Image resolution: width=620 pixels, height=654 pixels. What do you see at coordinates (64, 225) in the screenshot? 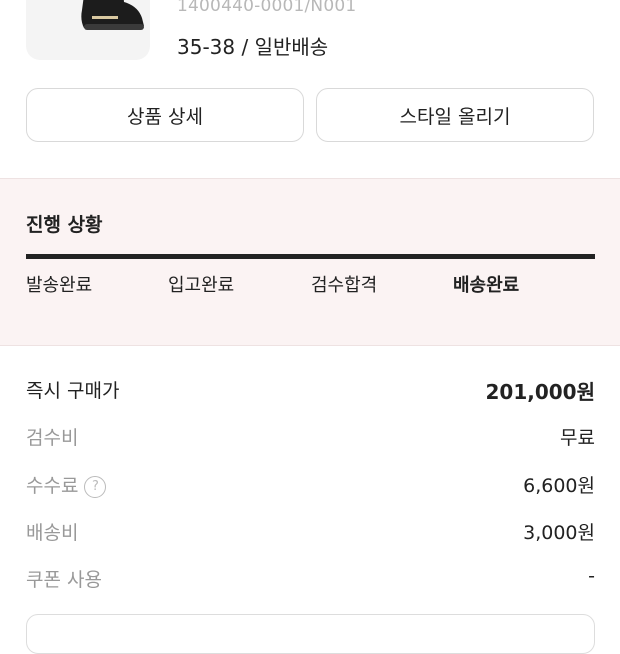
I see `progress-title: 진행 상황` at bounding box center [64, 225].